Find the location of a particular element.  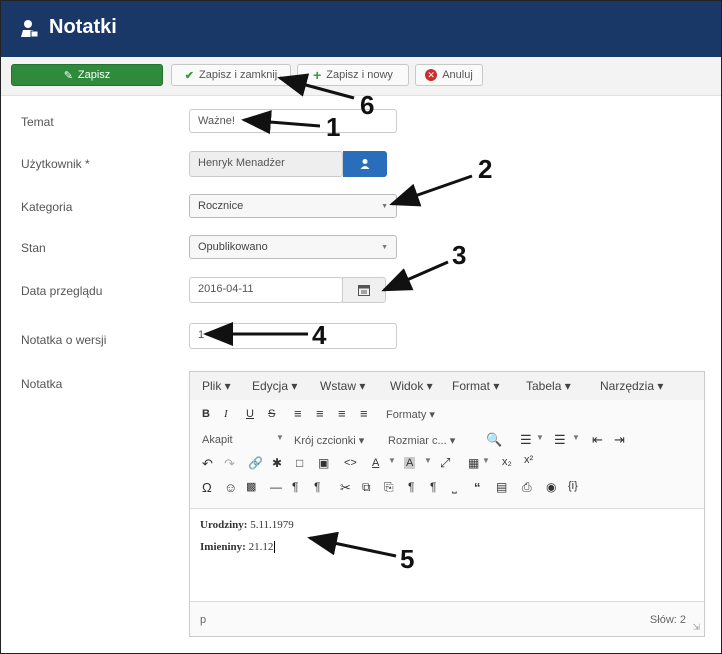

menu-table: Tabela ▾ is located at coordinates (548, 386).